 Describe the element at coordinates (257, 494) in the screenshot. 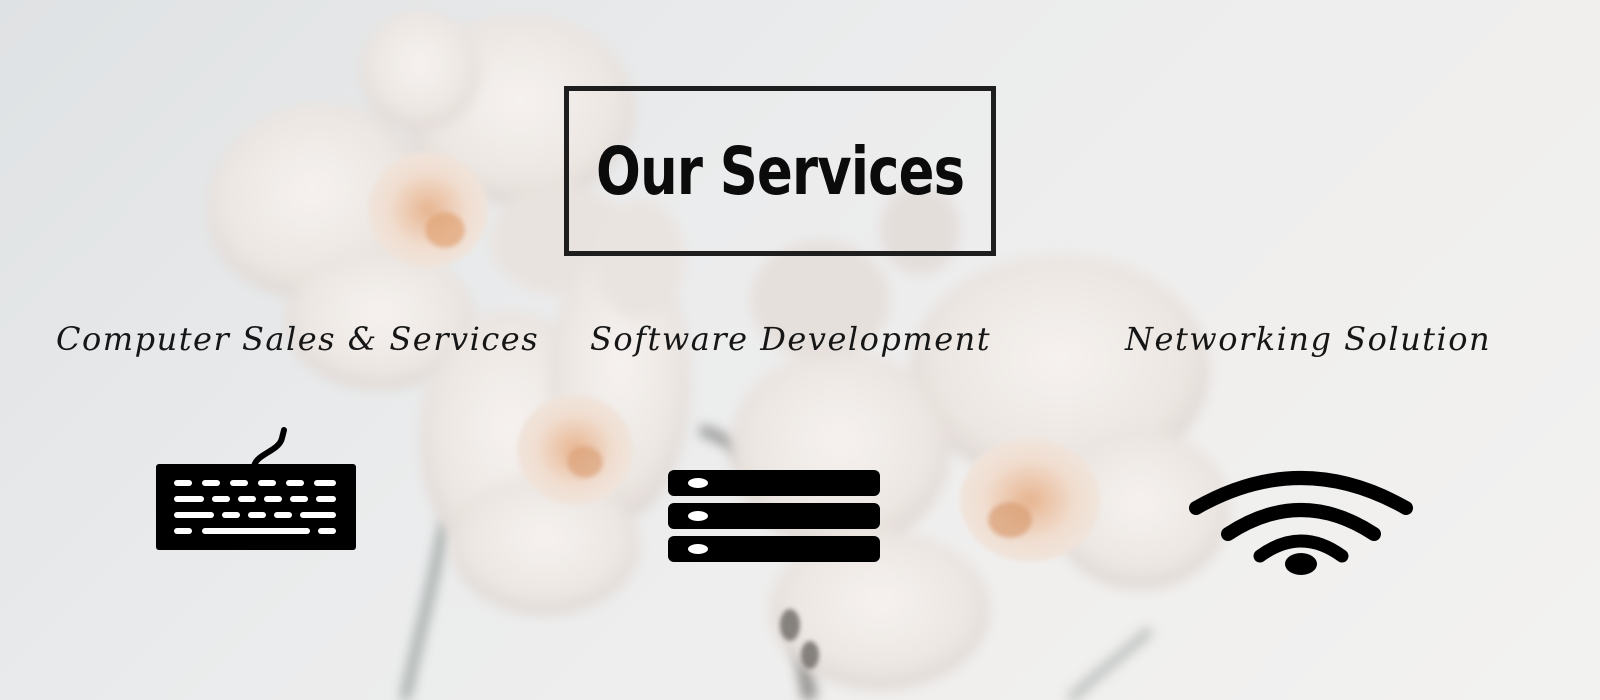

I see `keyboard-icon` at that location.